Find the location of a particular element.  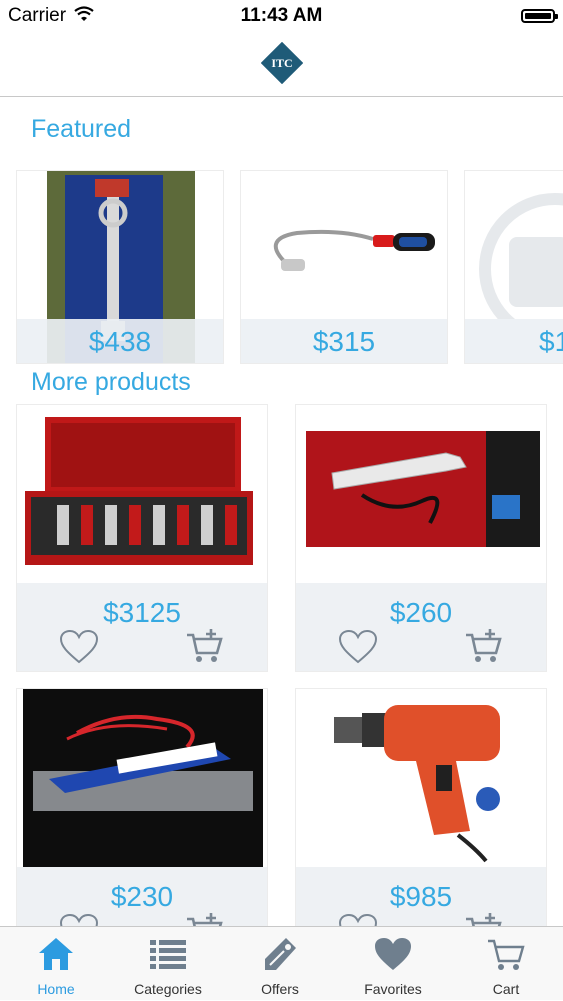

product-info: $3125 is located at coordinates (142, 627).